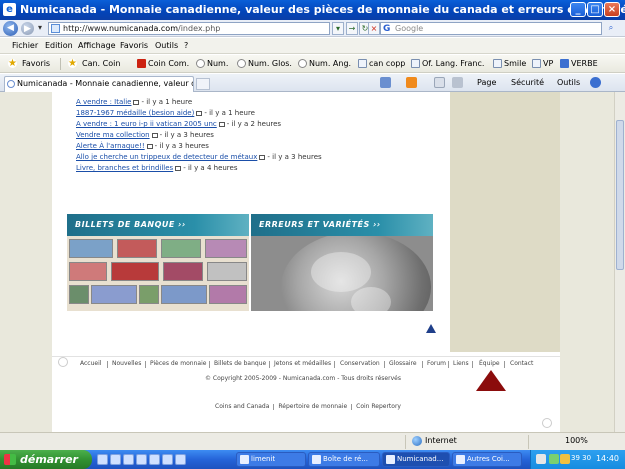  I want to click on back-to-top-arrow-icon, so click(431, 328).